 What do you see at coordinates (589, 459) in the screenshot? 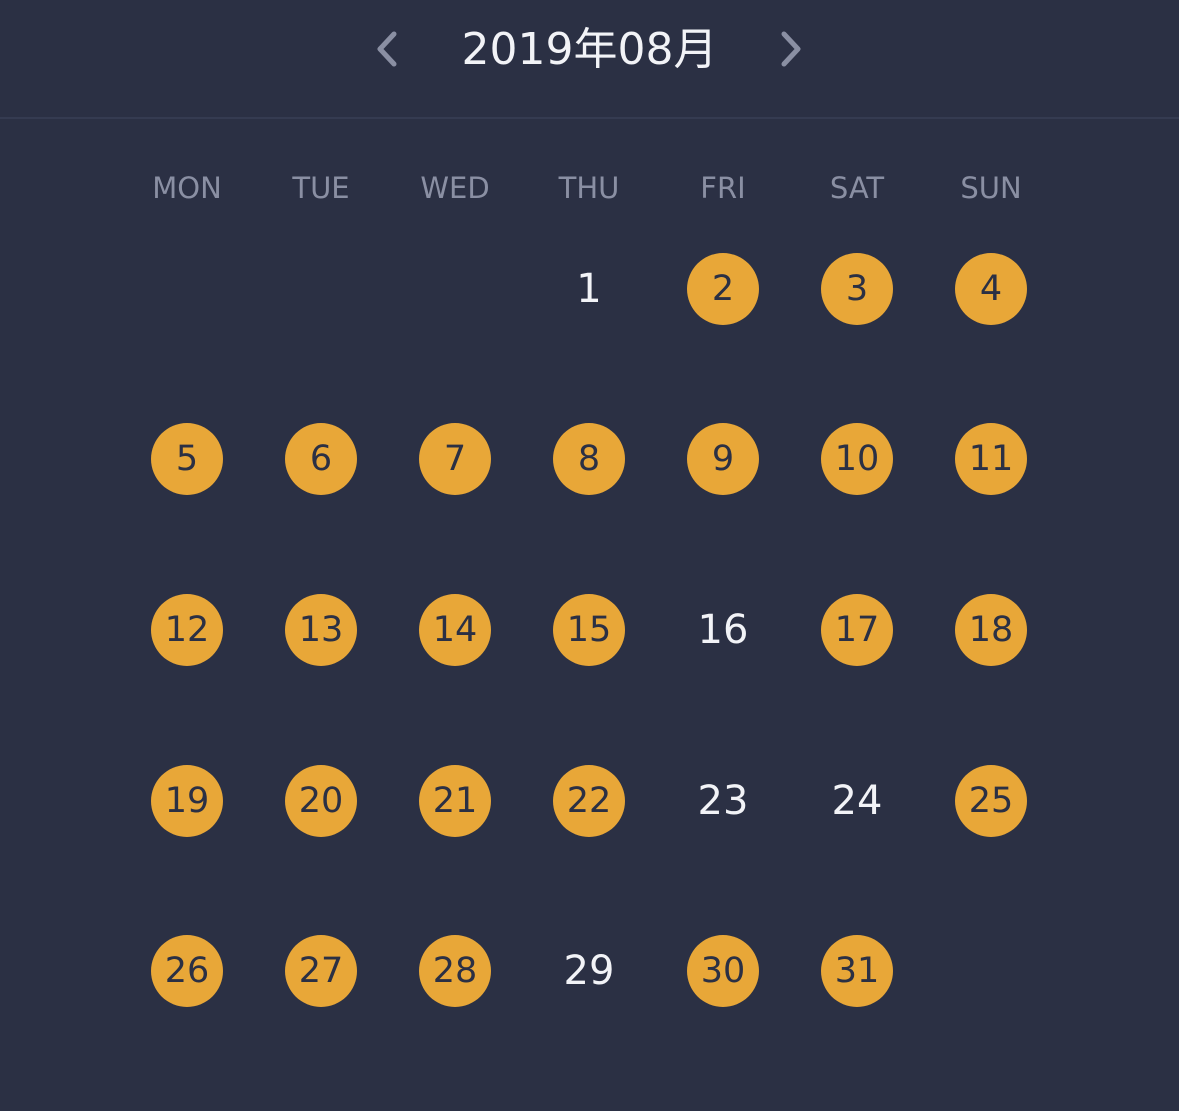
I see `day-cell-8: 8` at bounding box center [589, 459].